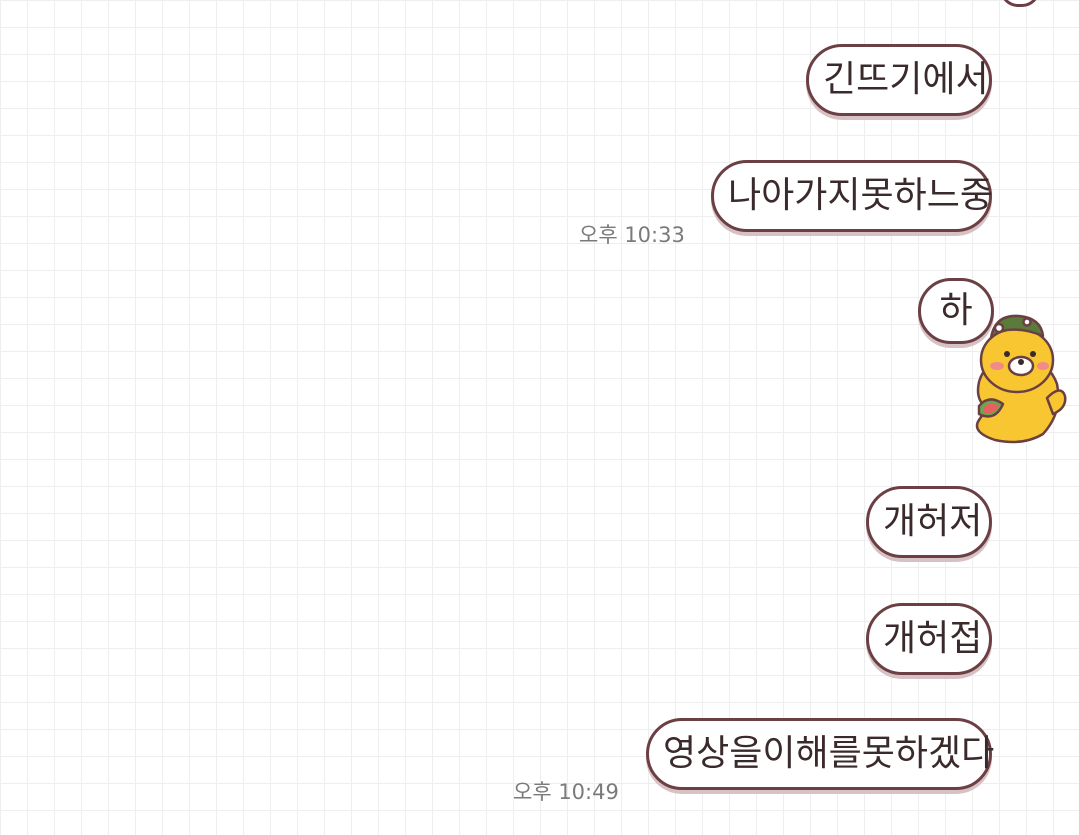 Image resolution: width=1079 pixels, height=835 pixels. Describe the element at coordinates (929, 522) in the screenshot. I see `message-bubble: 개허저` at that location.